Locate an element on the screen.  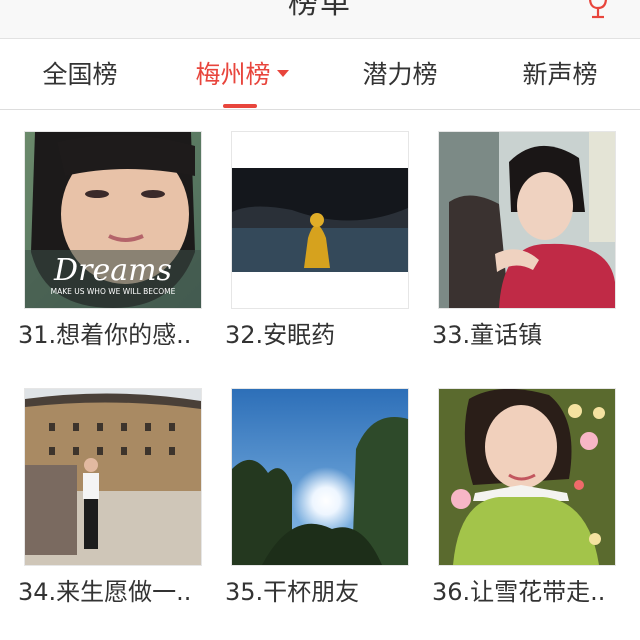
song-title: 33.童话镇 is located at coordinates (530, 335).